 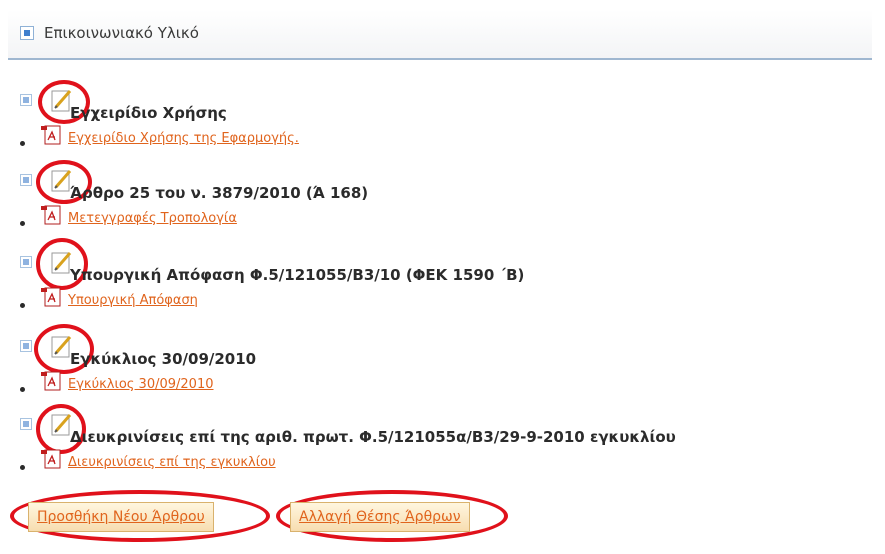 I want to click on pdf-link: Μετεγγραφές Τροπολογία, so click(x=152, y=218).